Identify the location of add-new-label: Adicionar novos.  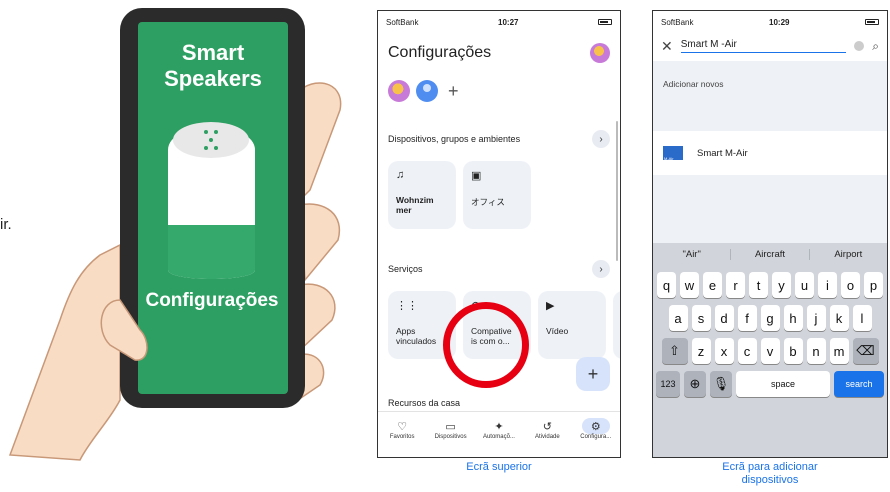
(693, 84).